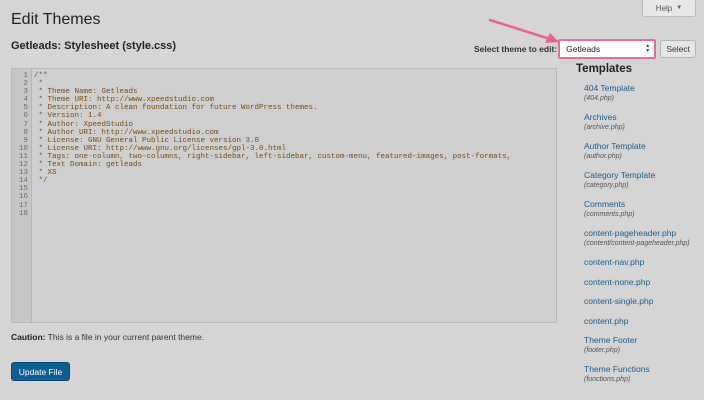  I want to click on theme-selector: Select theme to edit: Getleads ▲ ▼ Select, so click(585, 48).